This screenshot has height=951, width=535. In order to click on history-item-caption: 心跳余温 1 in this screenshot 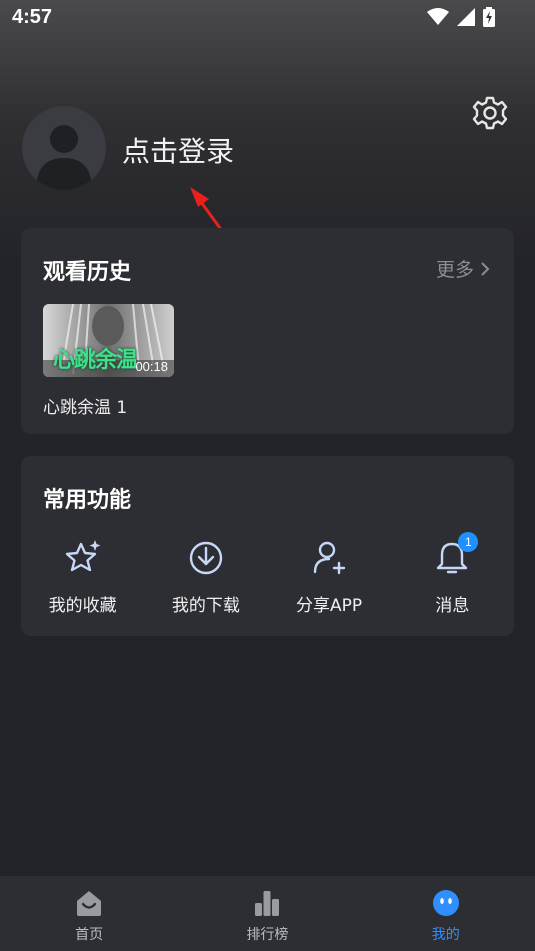, I will do `click(85, 405)`.